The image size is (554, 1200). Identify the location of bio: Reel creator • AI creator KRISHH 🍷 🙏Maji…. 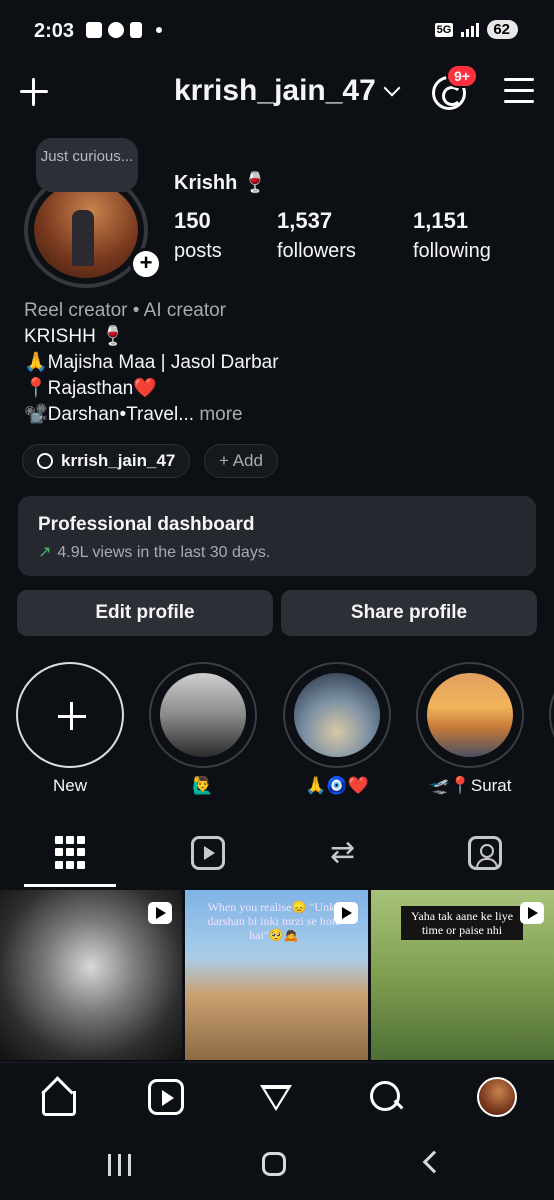
(151, 363).